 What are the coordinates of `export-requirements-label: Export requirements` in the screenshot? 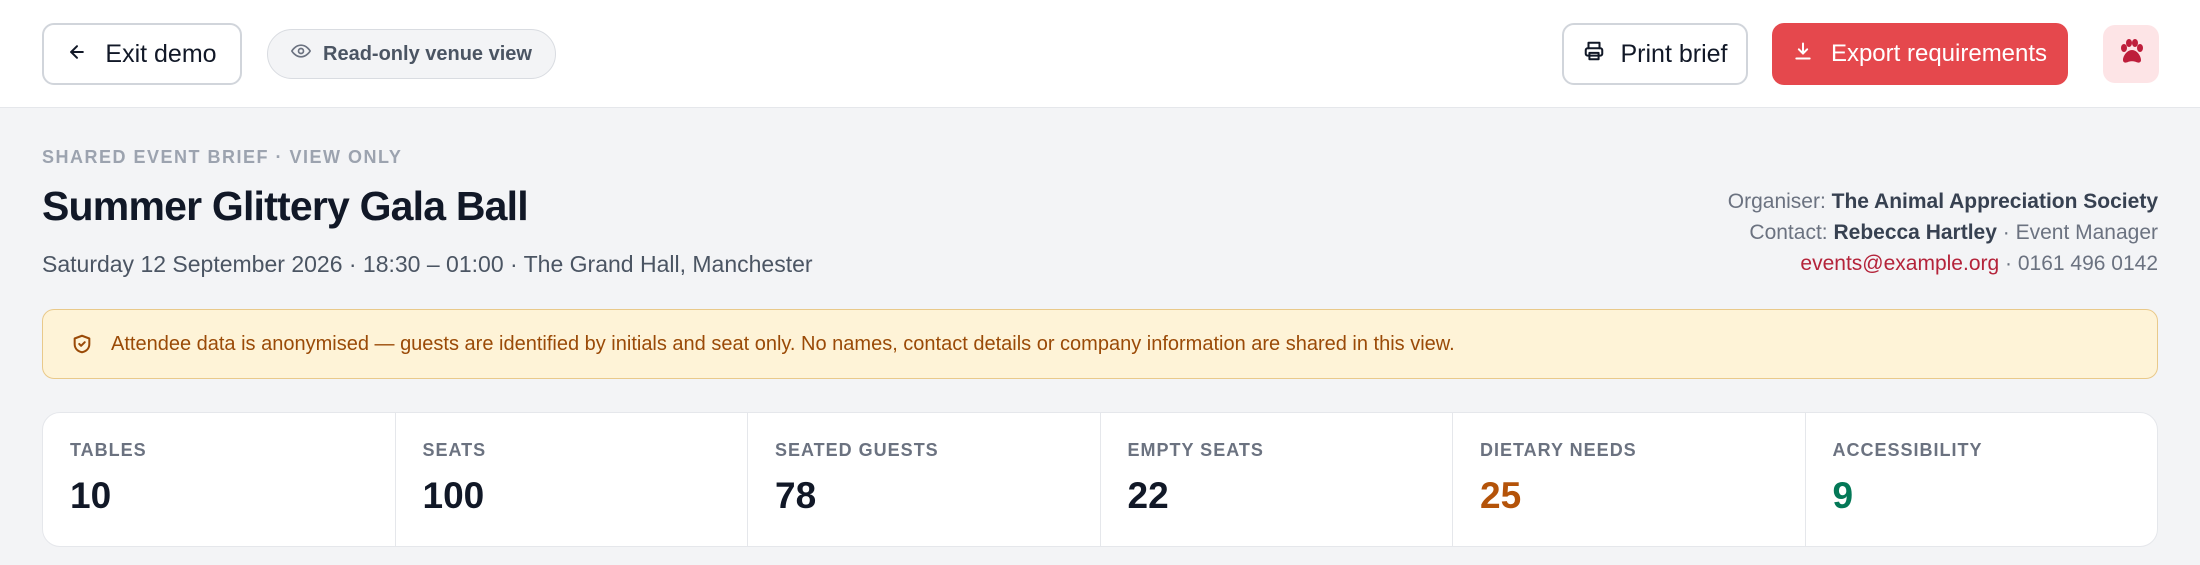 It's located at (1939, 53).